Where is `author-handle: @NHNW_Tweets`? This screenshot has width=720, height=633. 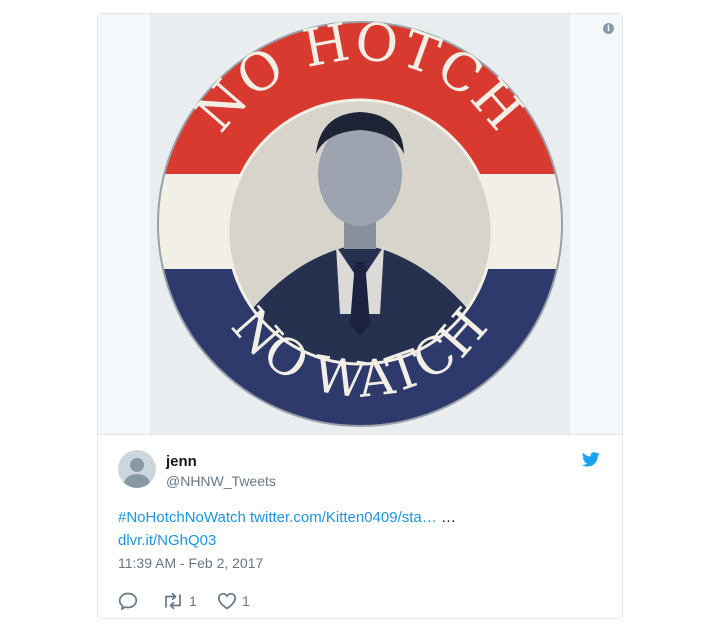
author-handle: @NHNW_Tweets is located at coordinates (221, 481).